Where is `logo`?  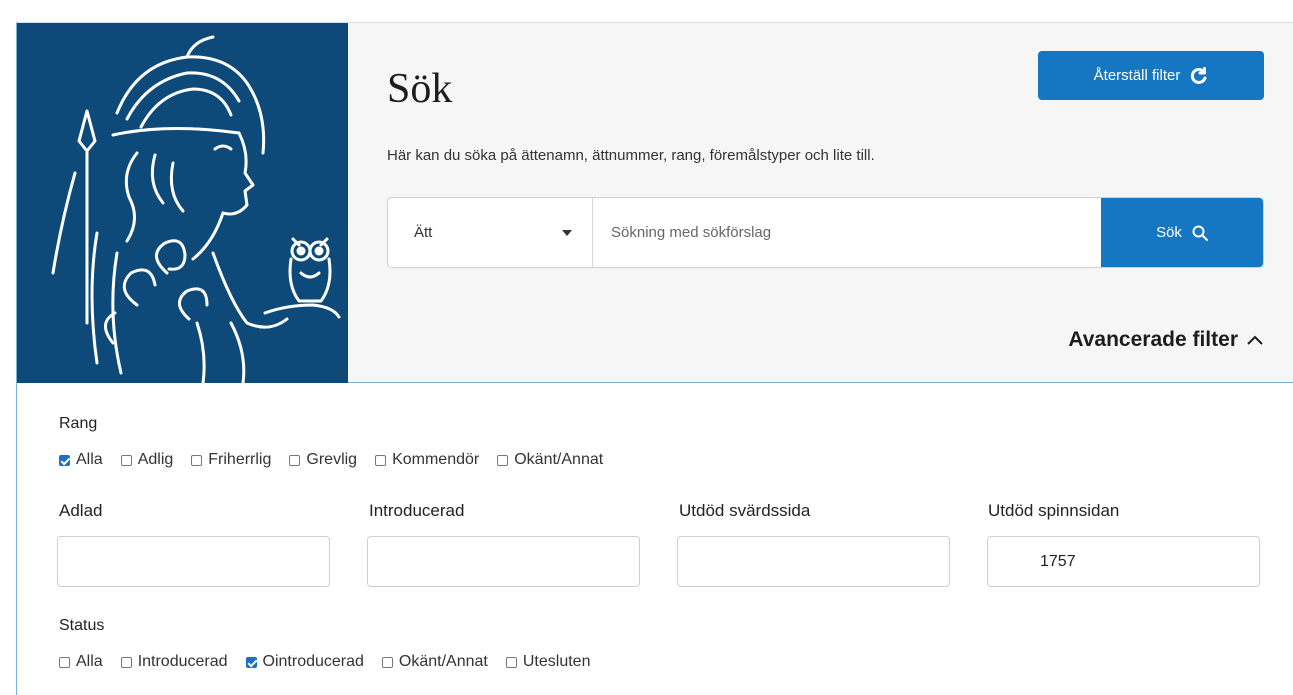 logo is located at coordinates (182, 203).